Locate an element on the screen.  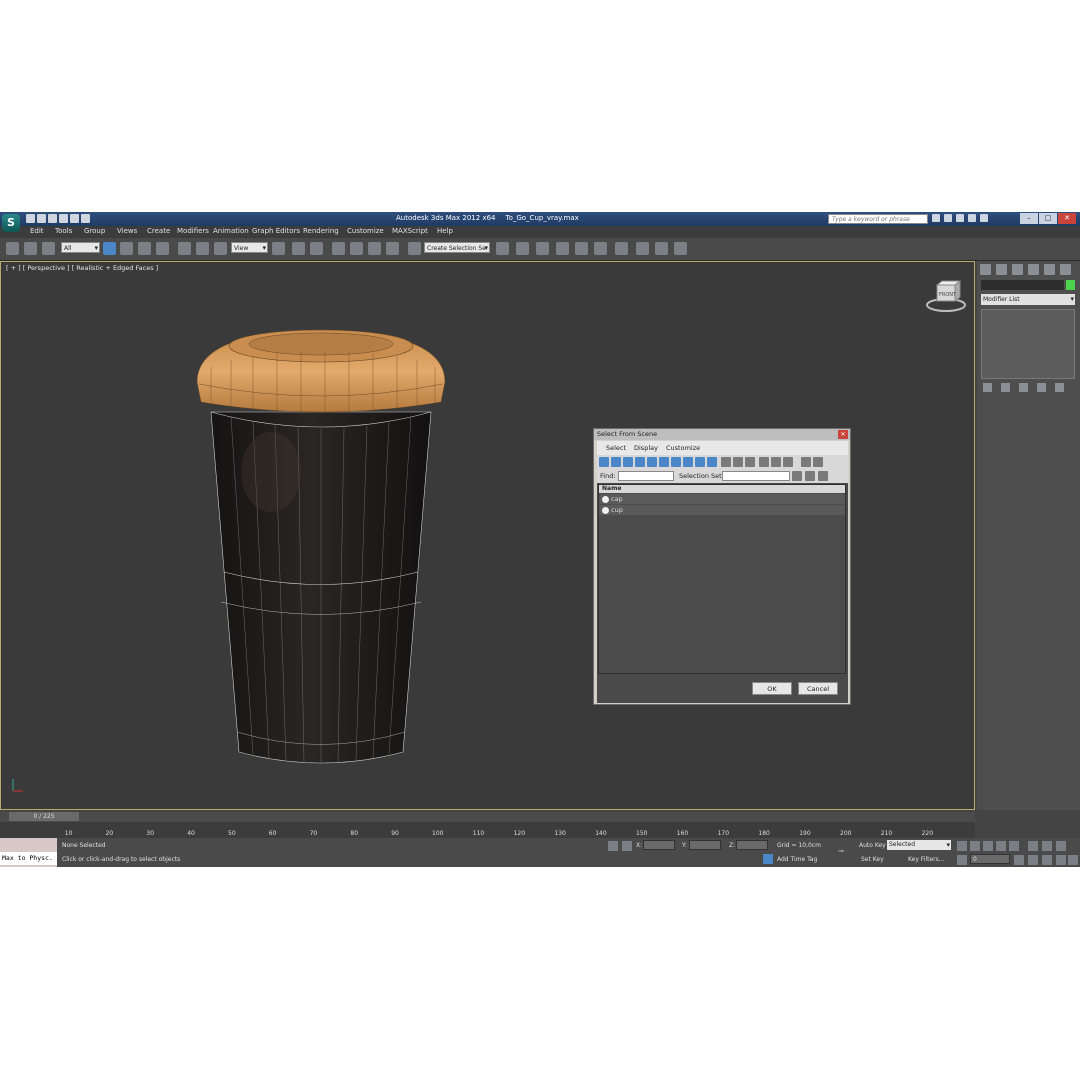
close-button: ✕ is located at coordinates (1067, 218).